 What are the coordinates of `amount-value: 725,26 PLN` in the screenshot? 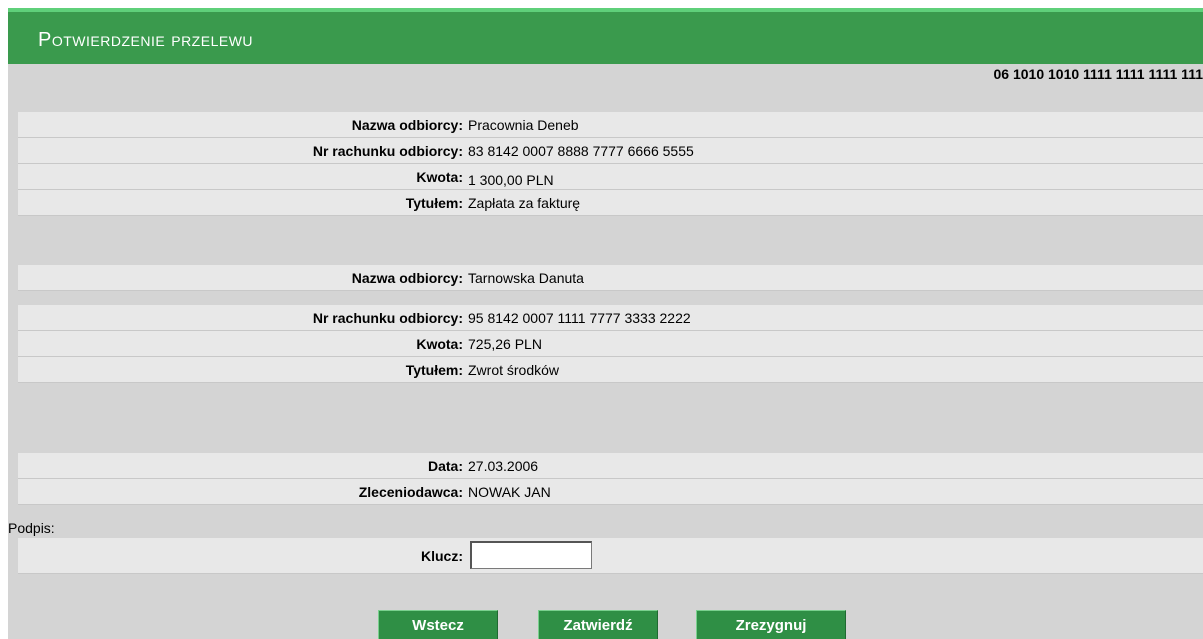 It's located at (505, 344).